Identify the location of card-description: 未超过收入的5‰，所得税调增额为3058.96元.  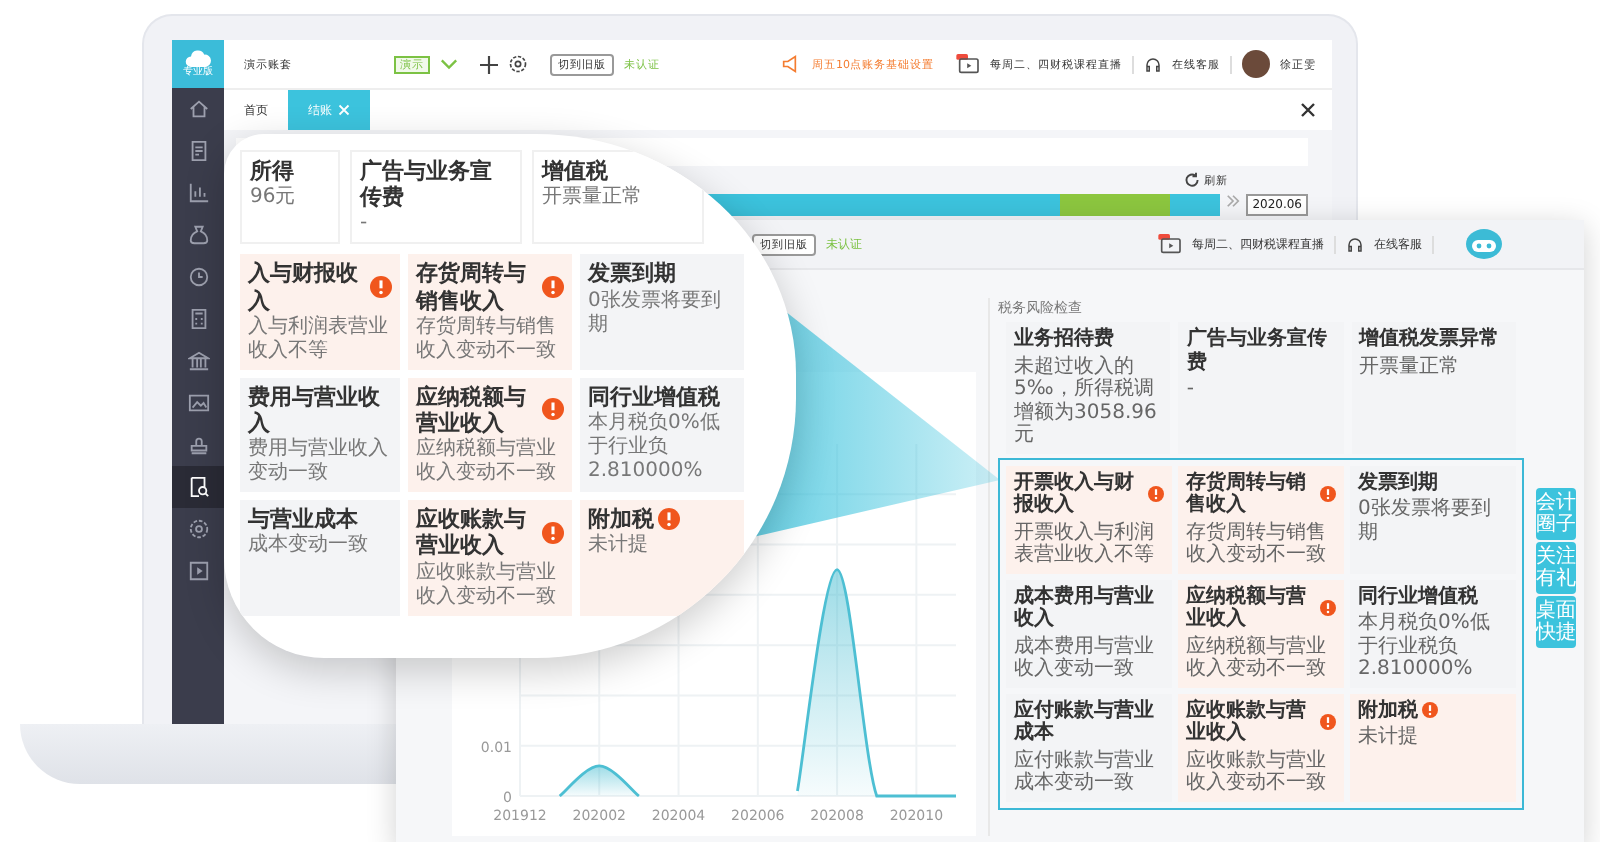
(1086, 401).